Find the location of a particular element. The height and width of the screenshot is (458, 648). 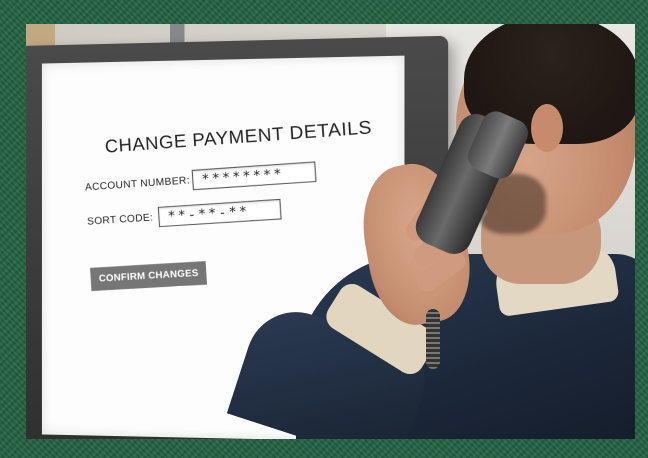

sort-code-row: SORT CODE: **-**-** is located at coordinates (239, 212).